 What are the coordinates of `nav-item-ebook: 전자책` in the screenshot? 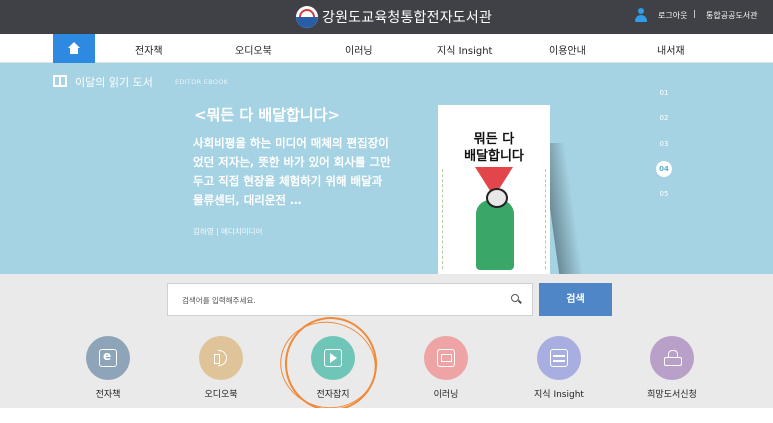 It's located at (149, 49).